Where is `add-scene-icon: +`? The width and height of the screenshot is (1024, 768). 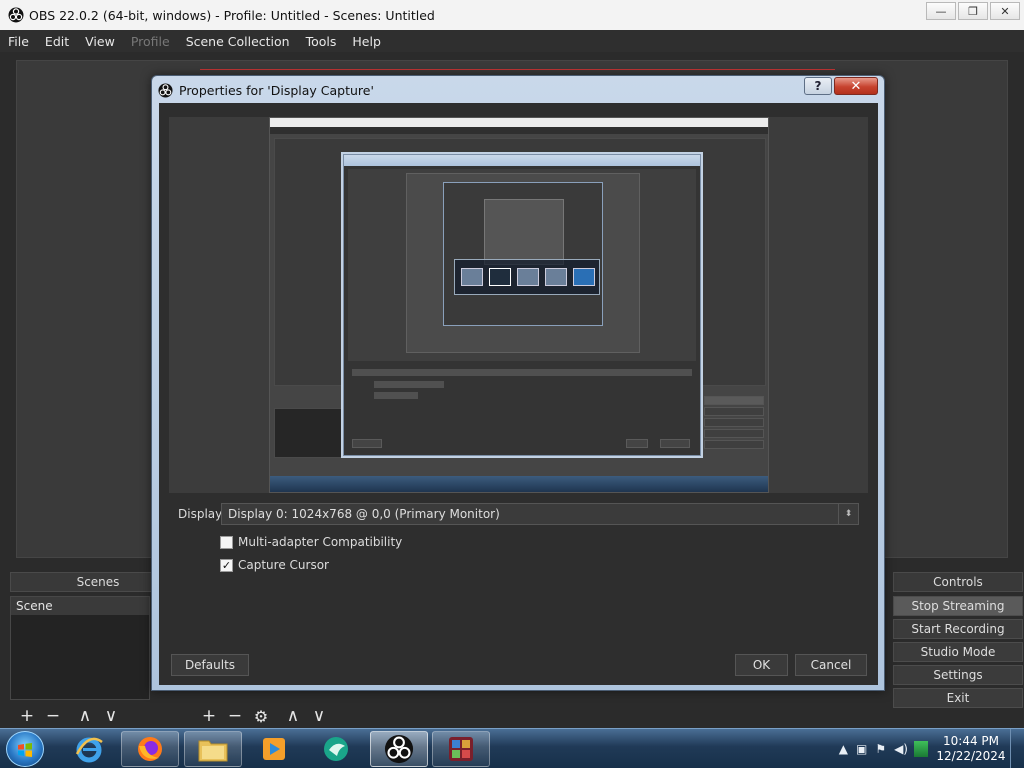
add-scene-icon: + is located at coordinates (27, 716).